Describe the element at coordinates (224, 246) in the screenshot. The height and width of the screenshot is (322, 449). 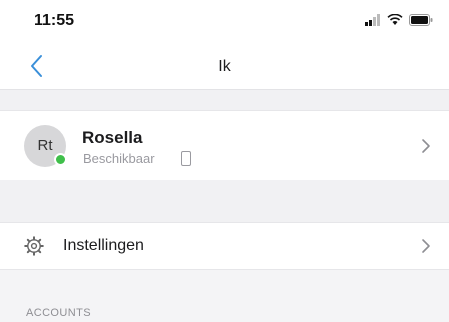
I see `settings-row: Instellingen` at that location.